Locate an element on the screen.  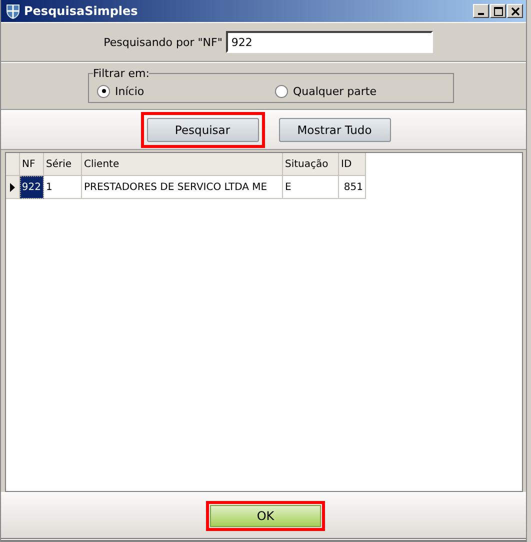
column-header: Série is located at coordinates (63, 164).